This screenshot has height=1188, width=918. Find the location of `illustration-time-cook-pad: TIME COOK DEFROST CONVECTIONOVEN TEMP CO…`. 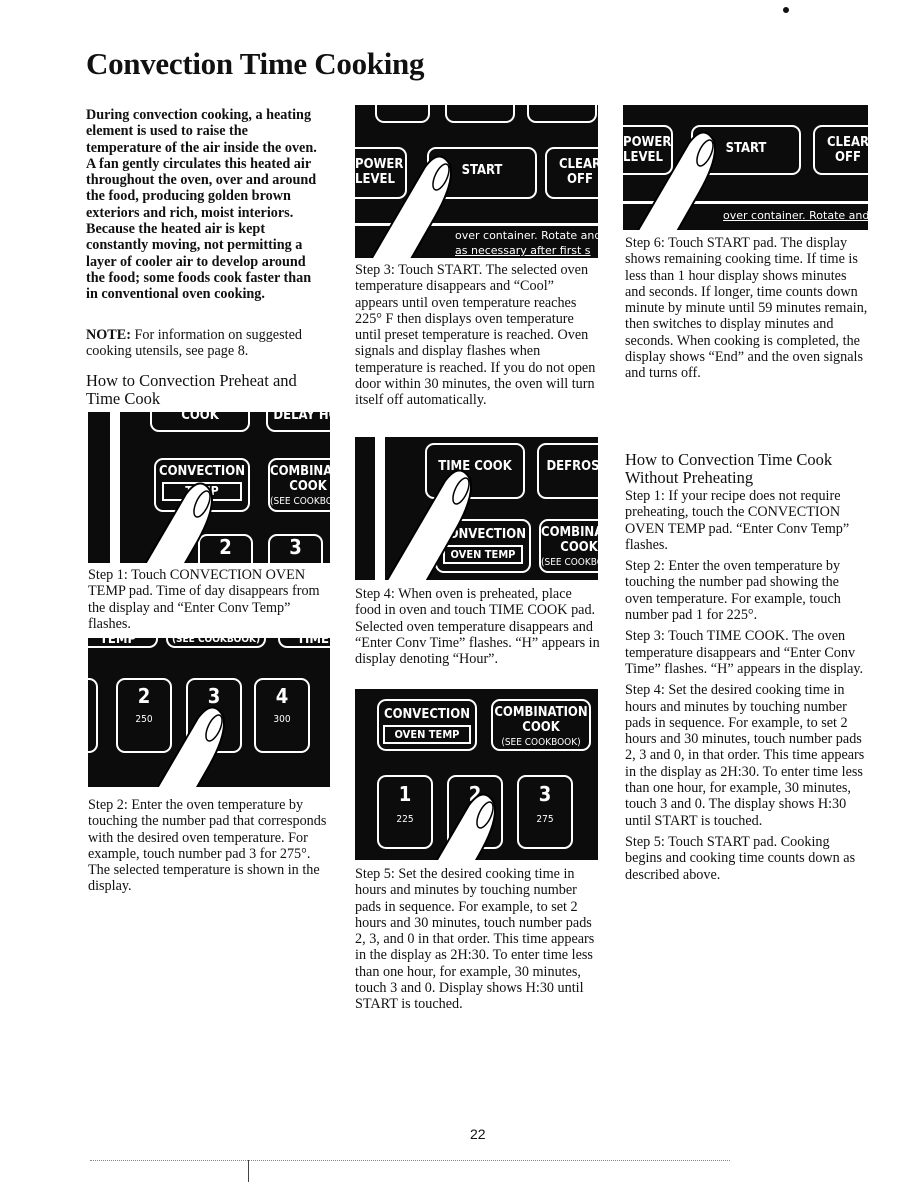

illustration-time-cook-pad: TIME COOK DEFROST CONVECTIONOVEN TEMP CO… is located at coordinates (476, 508).